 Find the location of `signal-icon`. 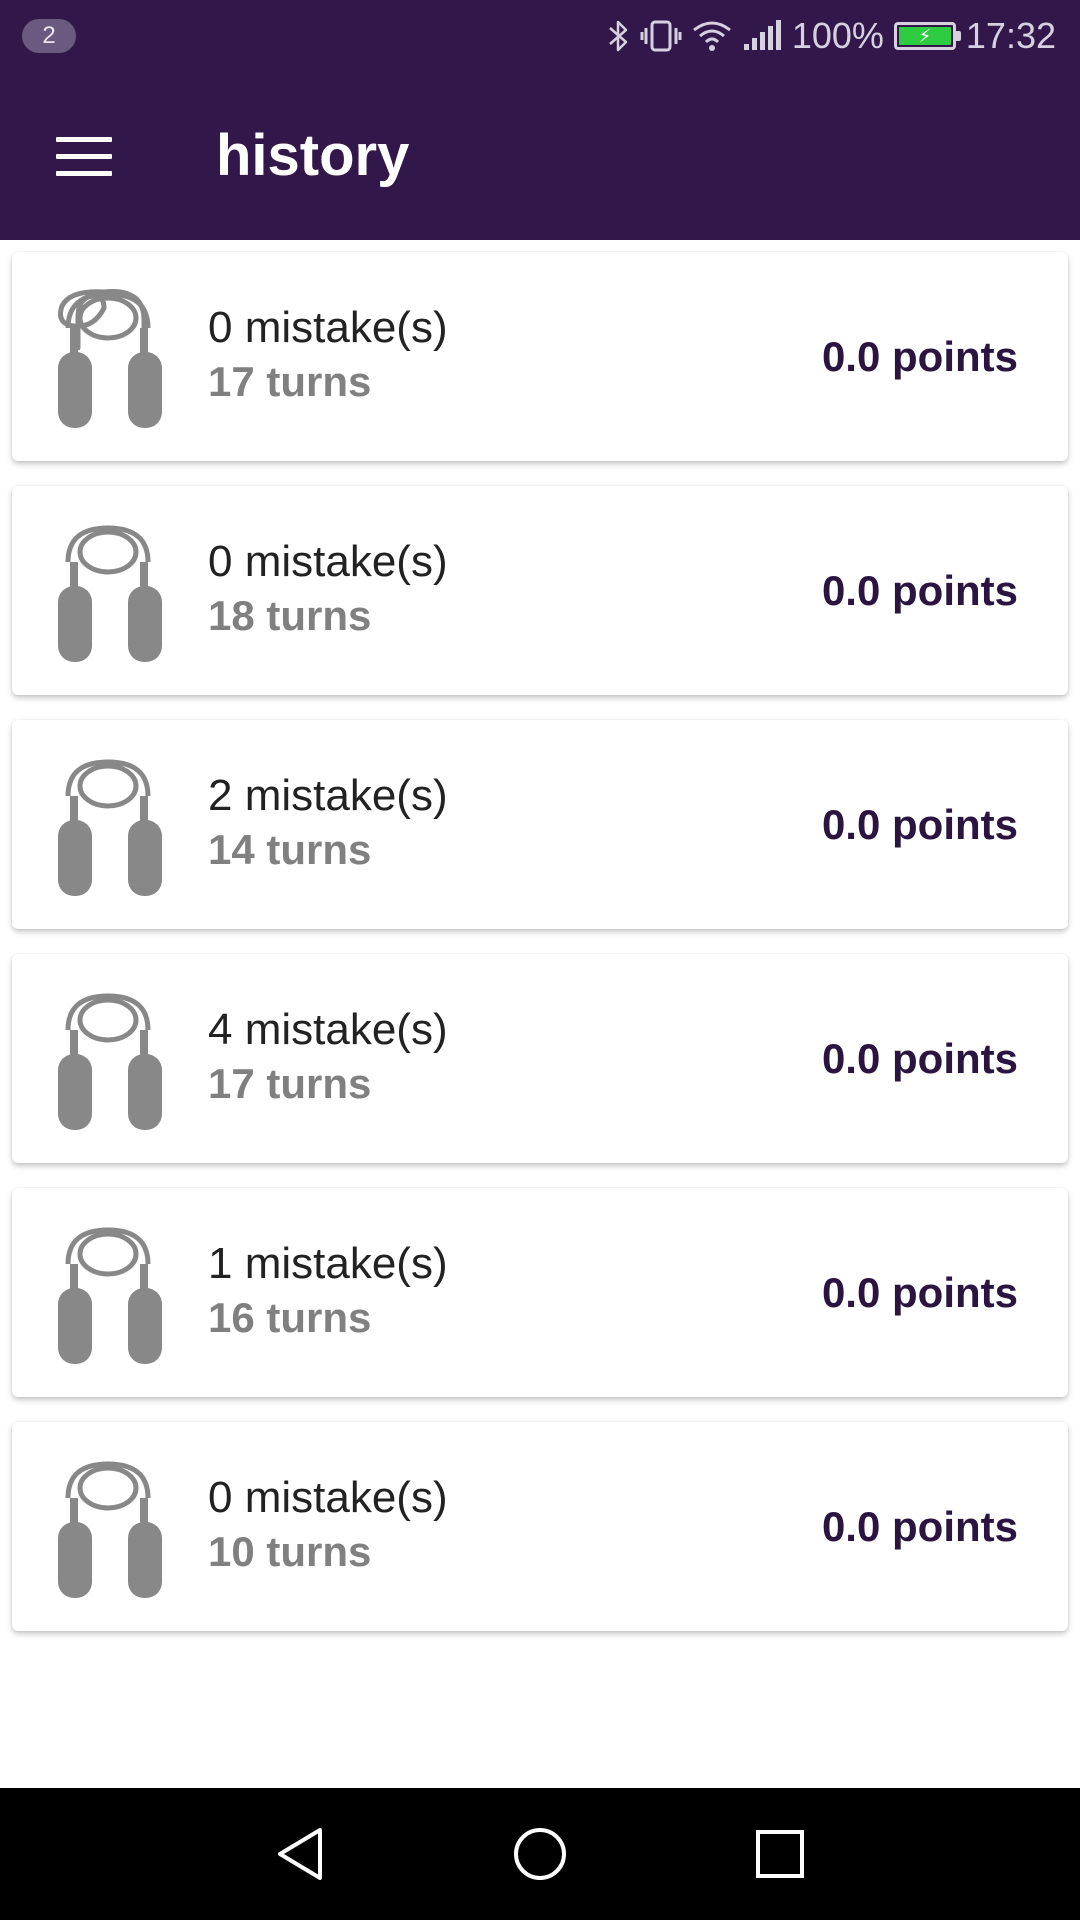

signal-icon is located at coordinates (762, 35).